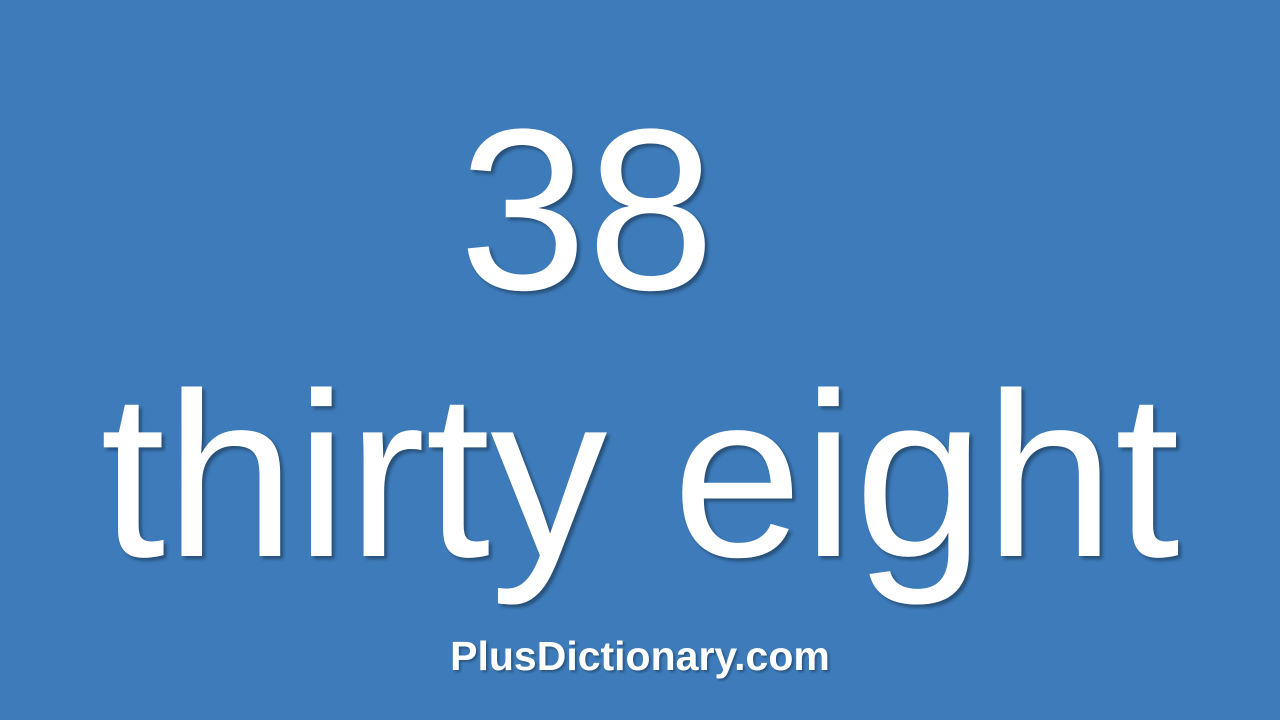  What do you see at coordinates (640, 656) in the screenshot?
I see `site-name: PlusDictionary.com` at bounding box center [640, 656].